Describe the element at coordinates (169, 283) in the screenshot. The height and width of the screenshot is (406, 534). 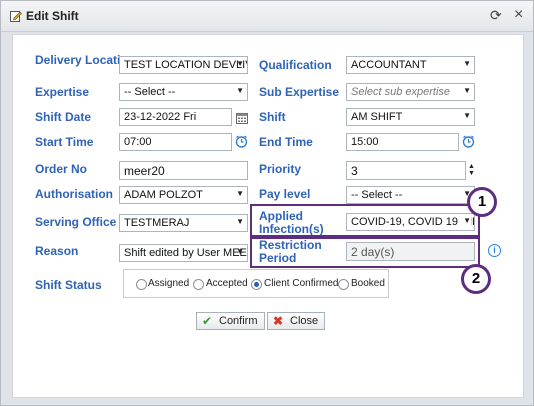
I see `radio-assigned-label: Assigned` at that location.